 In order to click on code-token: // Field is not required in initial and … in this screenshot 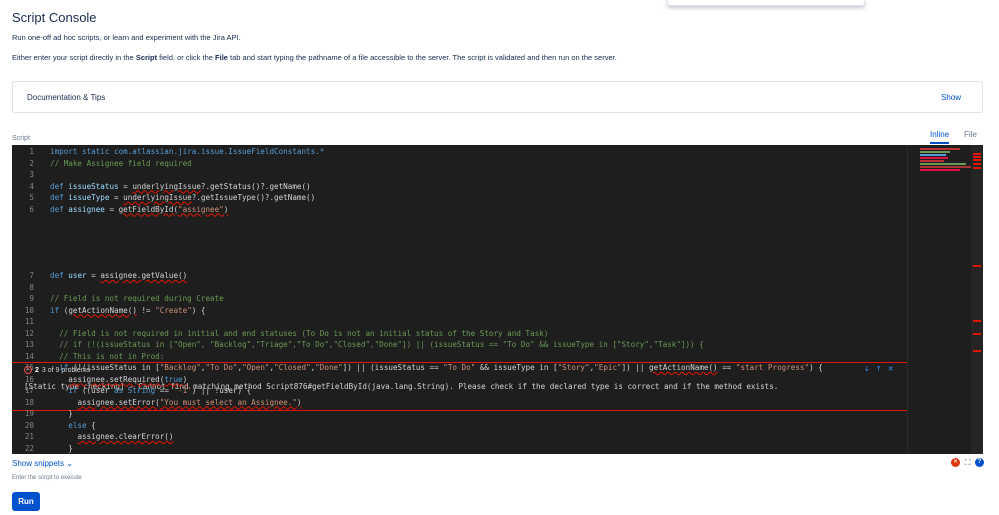, I will do `click(299, 333)`.